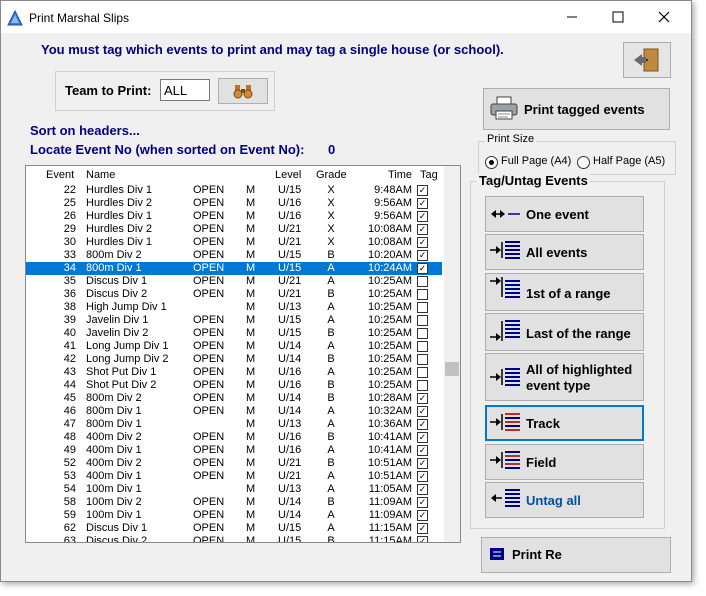 The height and width of the screenshot is (596, 706). I want to click on table-row: 25 Hurdles Div 2 OPEN M U/16 X 9:56AM ✓, so click(234, 203).